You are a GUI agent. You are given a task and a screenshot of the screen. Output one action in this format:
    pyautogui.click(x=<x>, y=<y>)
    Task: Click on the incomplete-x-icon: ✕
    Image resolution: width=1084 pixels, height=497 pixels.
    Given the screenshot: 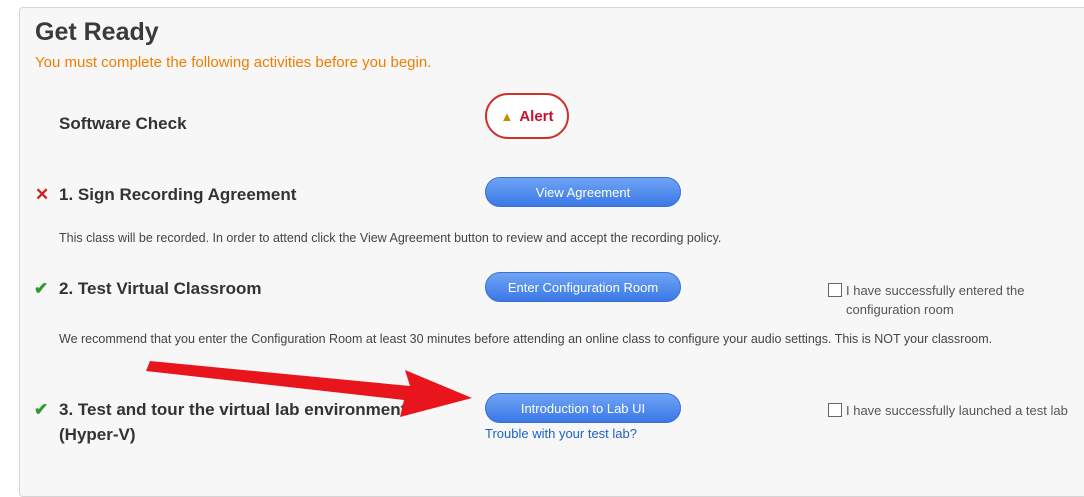 What is the action you would take?
    pyautogui.click(x=42, y=194)
    